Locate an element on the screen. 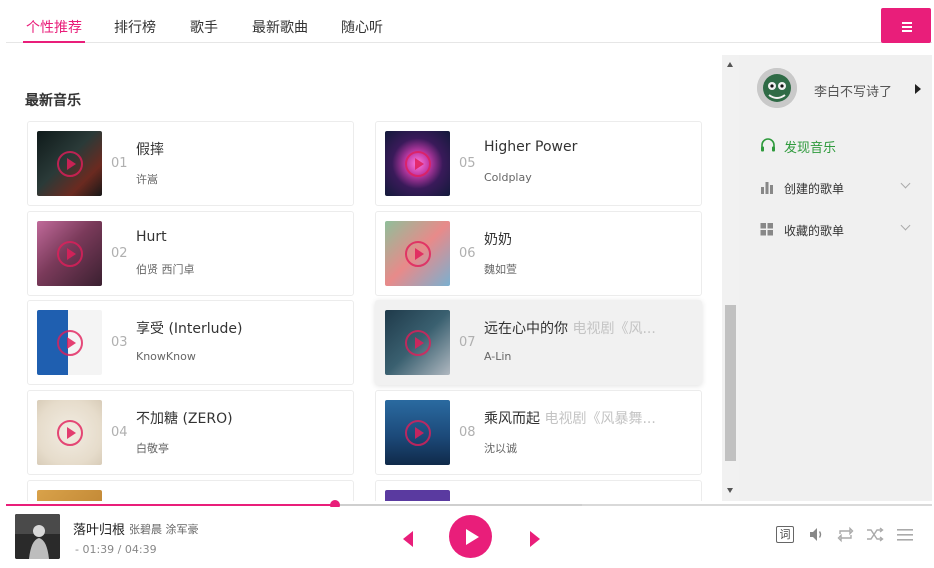 The image size is (934, 568). scroll-down-icon is located at coordinates (730, 490).